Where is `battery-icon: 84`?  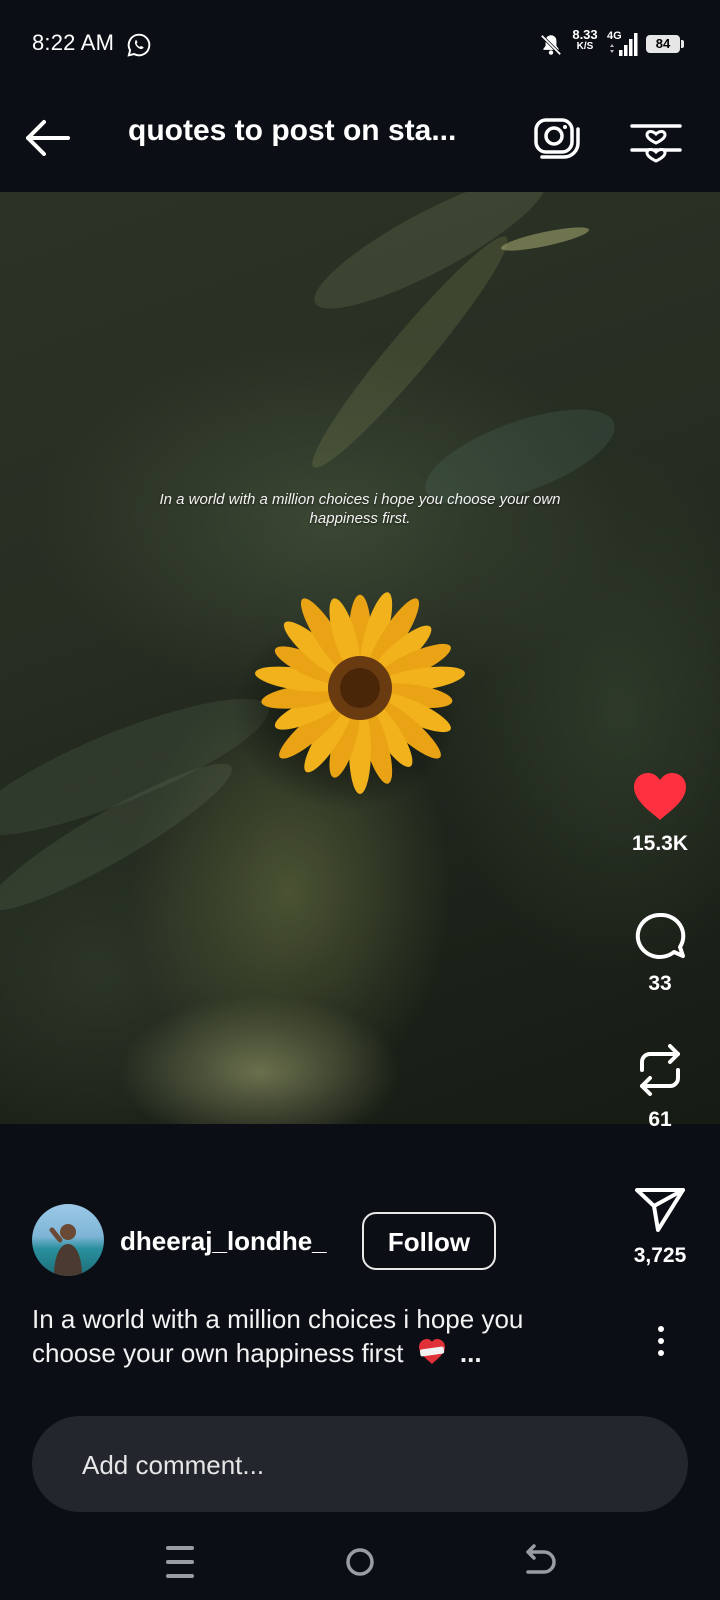
battery-icon: 84 is located at coordinates (666, 45).